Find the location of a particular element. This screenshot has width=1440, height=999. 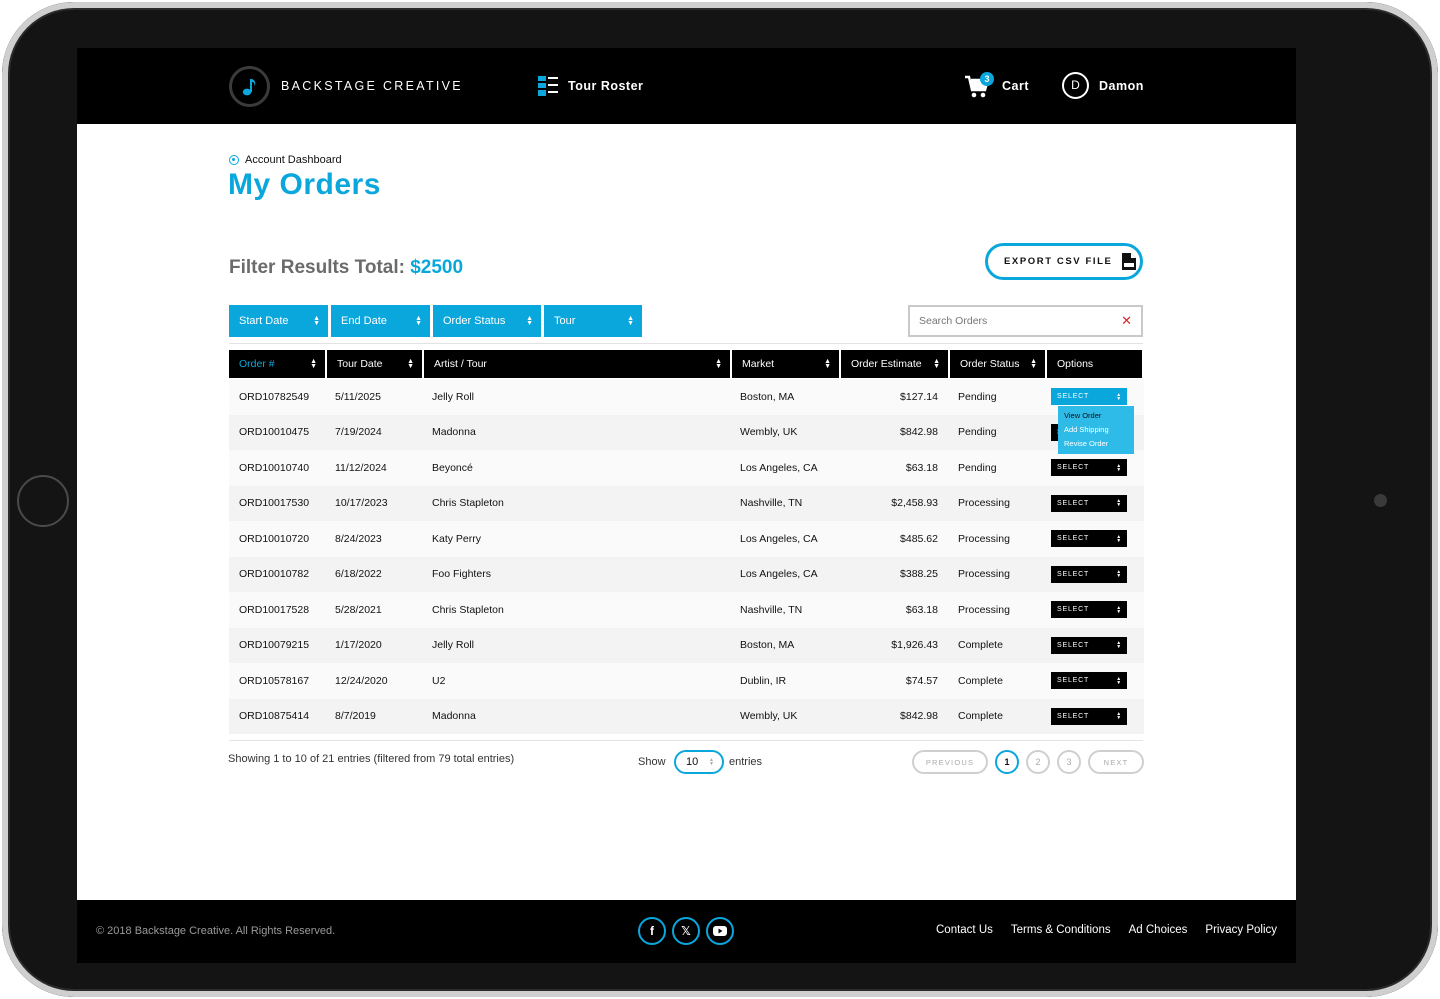

cell-date: 5/28/2021 is located at coordinates (358, 609).